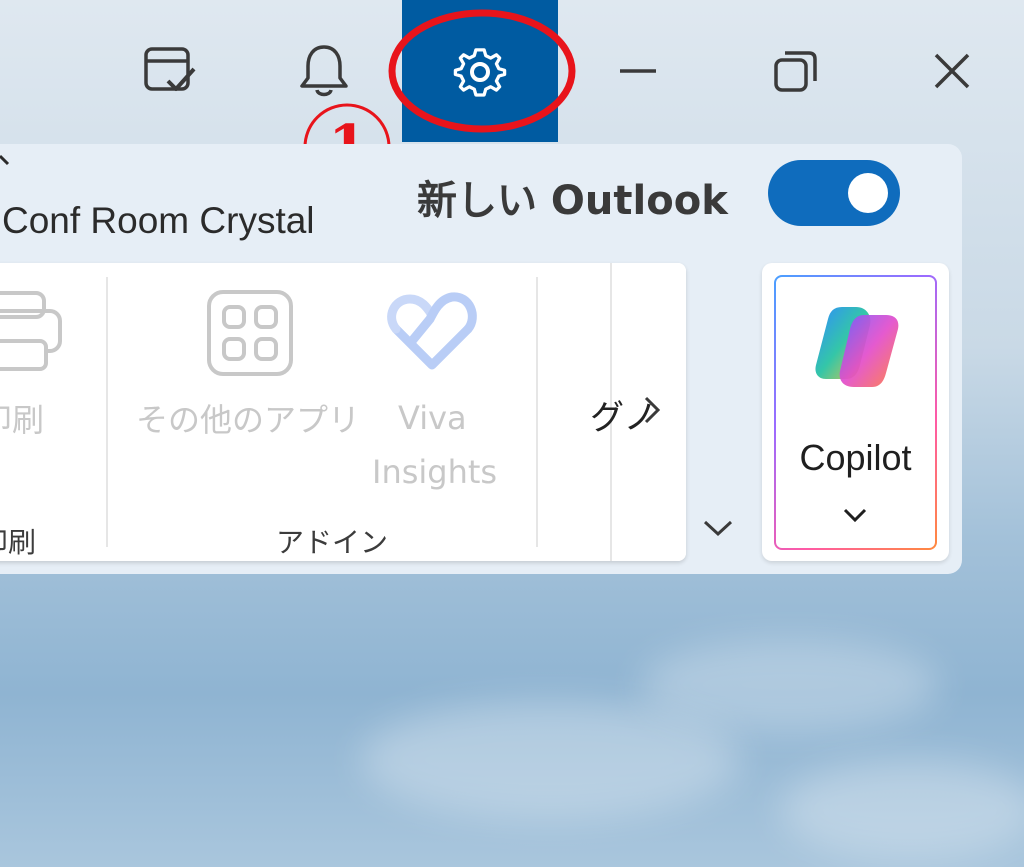  What do you see at coordinates (435, 472) in the screenshot?
I see `viva-label-line2: Insights` at bounding box center [435, 472].